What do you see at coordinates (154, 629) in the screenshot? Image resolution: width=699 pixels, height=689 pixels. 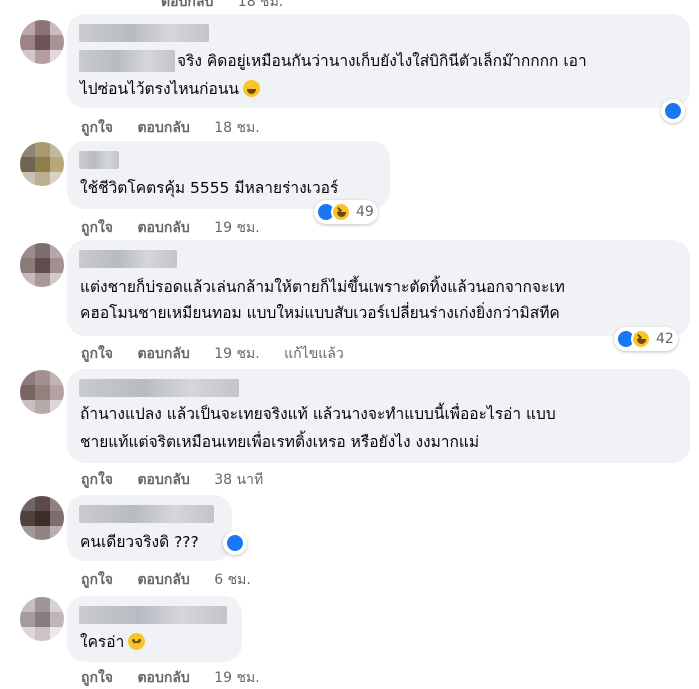 I see `comment-bubble: ใครอ่า` at bounding box center [154, 629].